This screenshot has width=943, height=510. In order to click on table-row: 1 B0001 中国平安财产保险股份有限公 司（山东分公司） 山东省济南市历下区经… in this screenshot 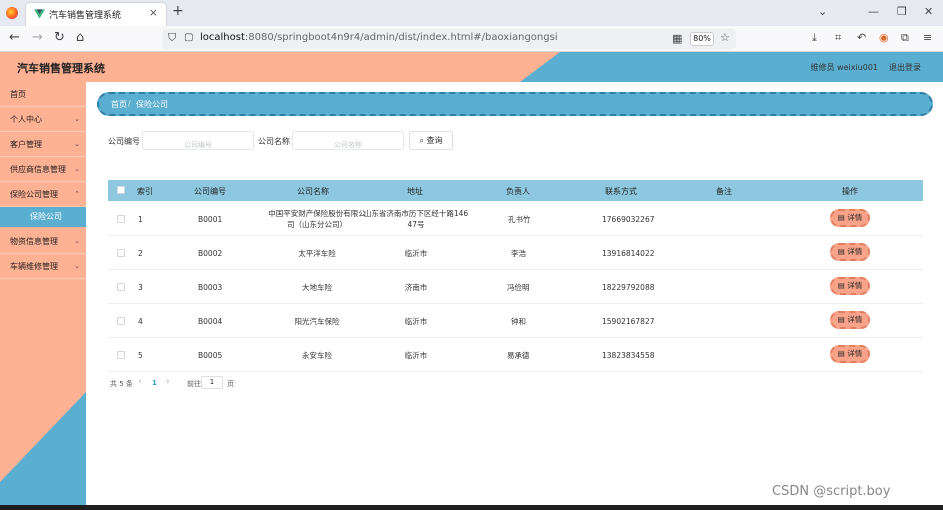, I will do `click(515, 219)`.